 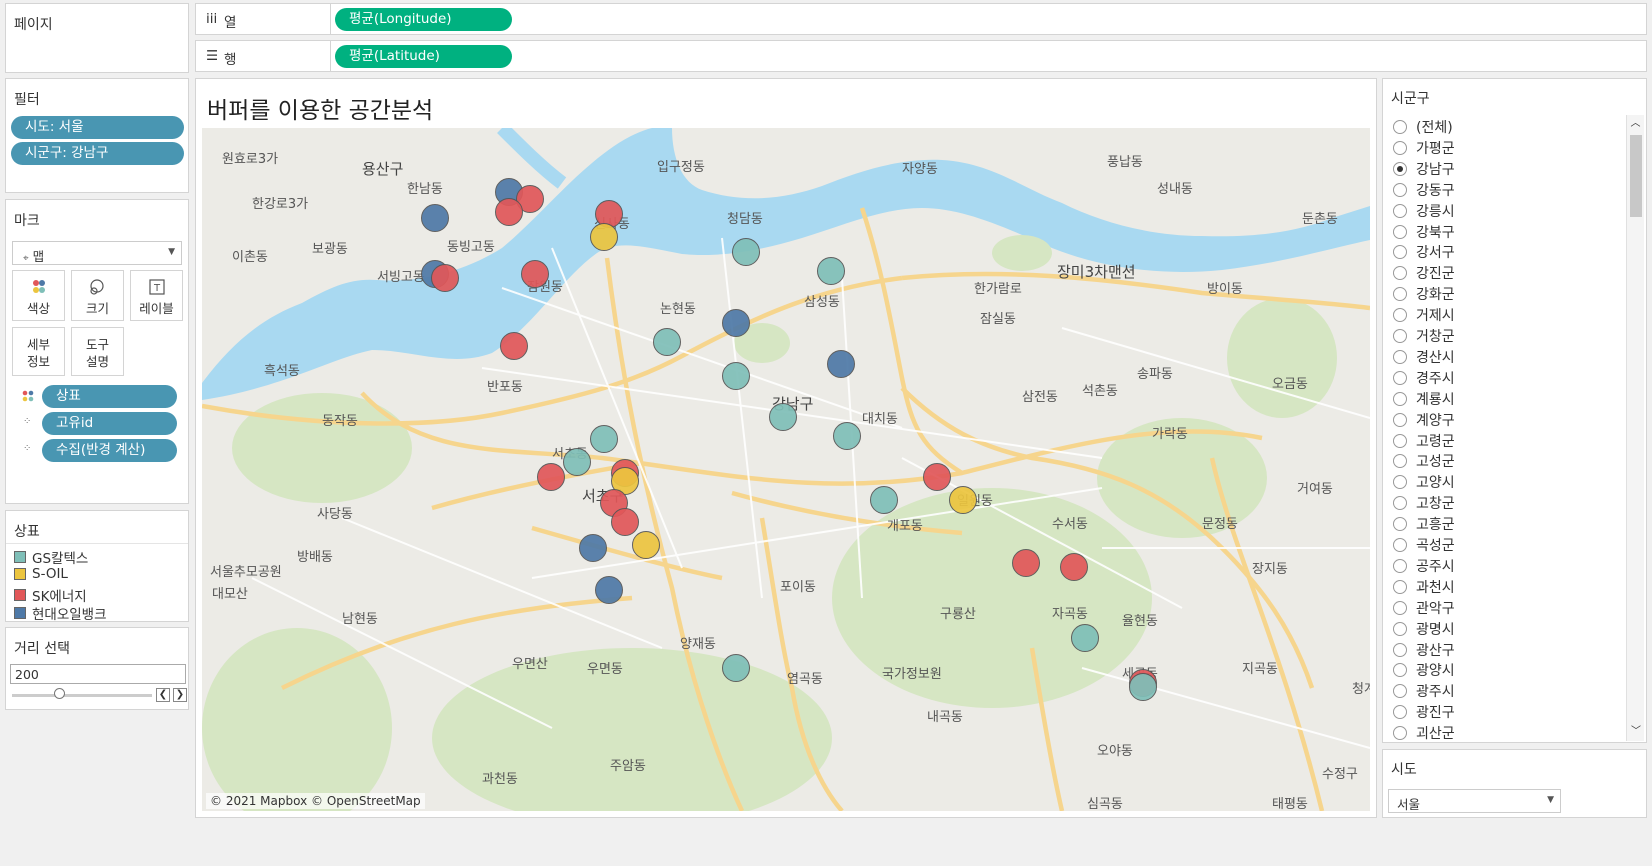 I want to click on legend-item-sk: SK에너지, so click(x=50, y=595).